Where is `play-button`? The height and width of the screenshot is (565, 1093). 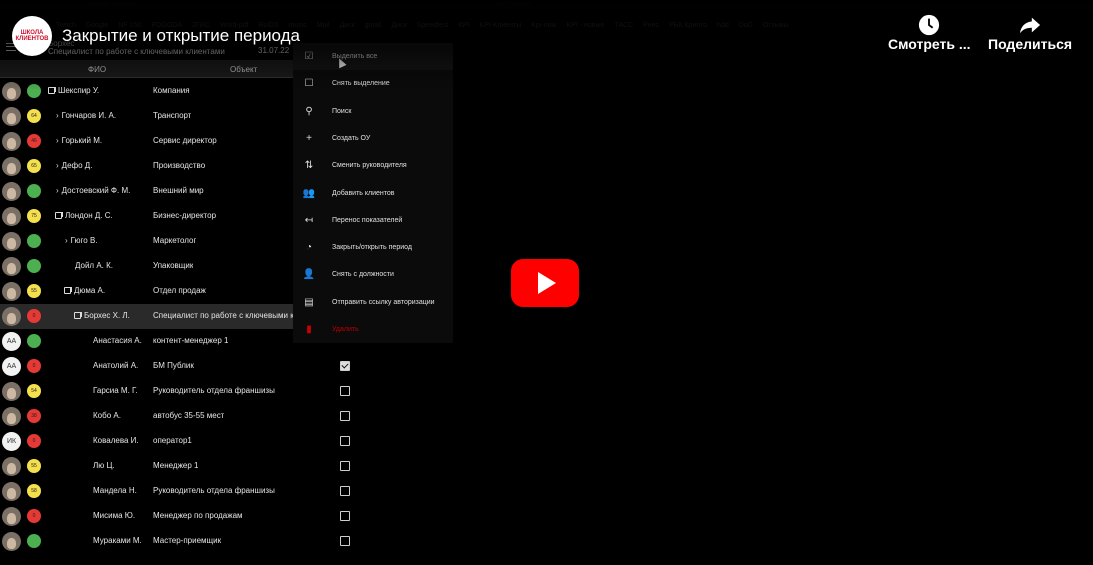 play-button is located at coordinates (545, 283).